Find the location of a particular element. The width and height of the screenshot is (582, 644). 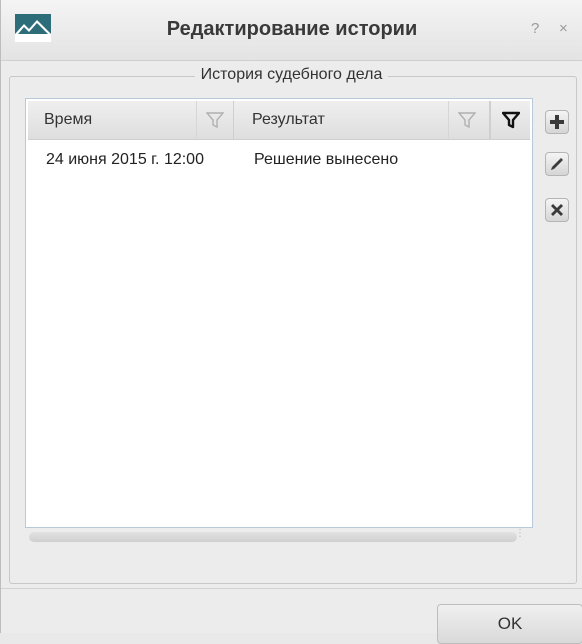

pencil-icon is located at coordinates (557, 164).